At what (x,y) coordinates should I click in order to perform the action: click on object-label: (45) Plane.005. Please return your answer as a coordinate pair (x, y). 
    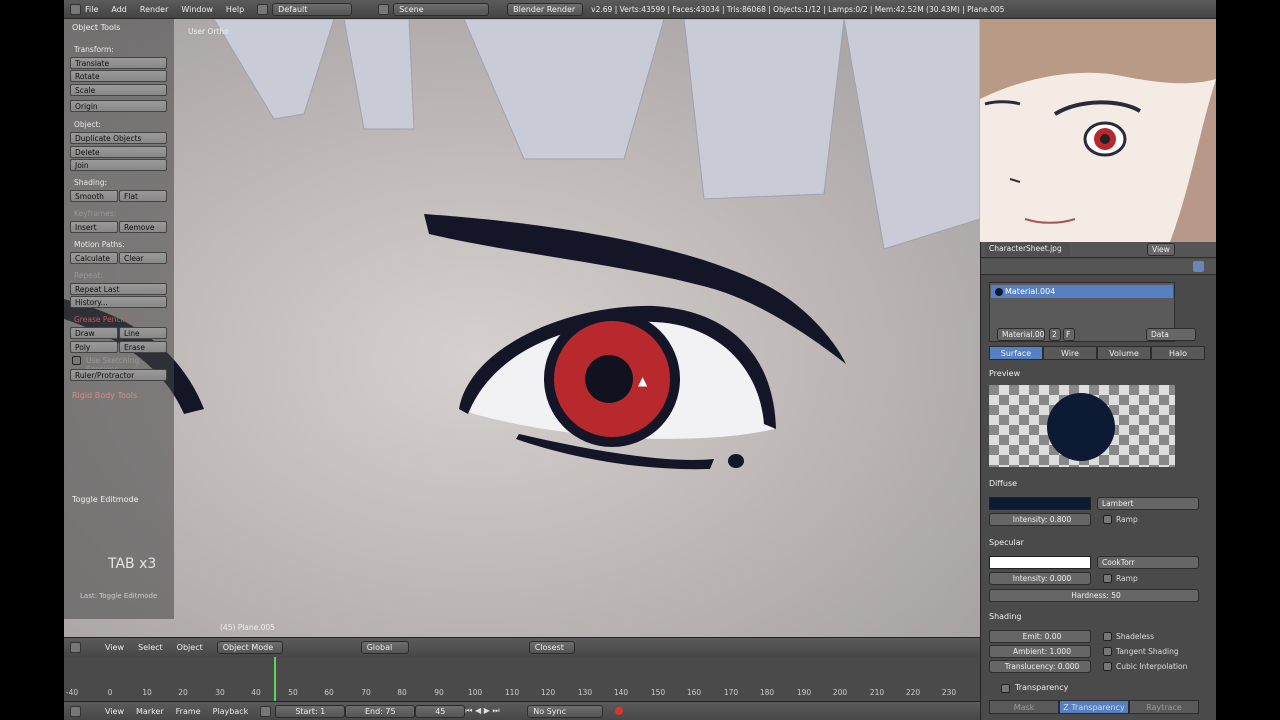
    Looking at the image, I should click on (248, 627).